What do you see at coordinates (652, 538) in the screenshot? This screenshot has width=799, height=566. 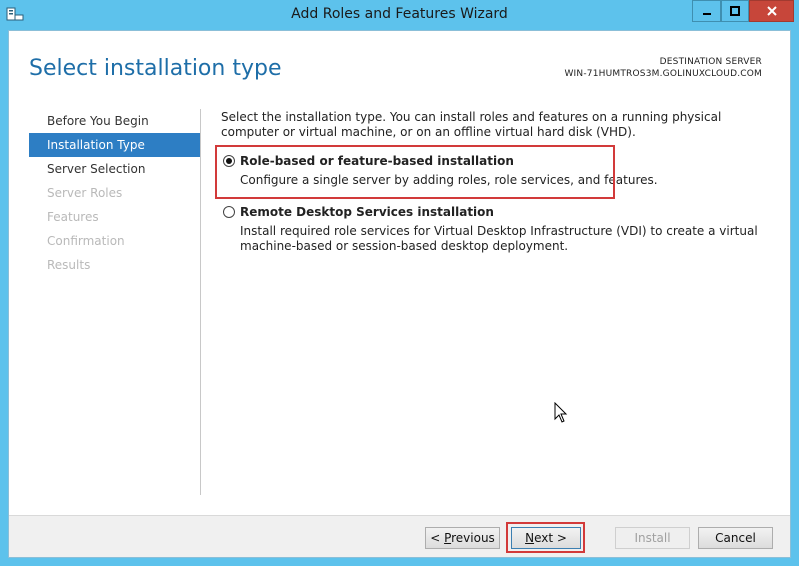 I see `install-button: Install` at bounding box center [652, 538].